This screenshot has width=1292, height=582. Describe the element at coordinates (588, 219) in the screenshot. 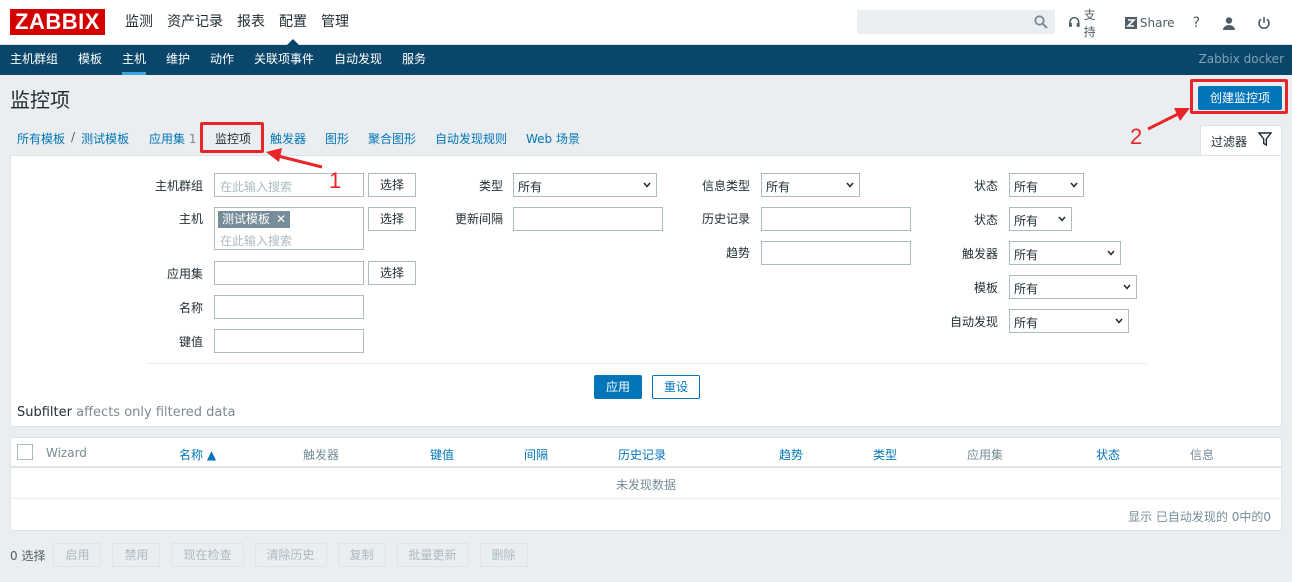

I see `interval-input` at that location.